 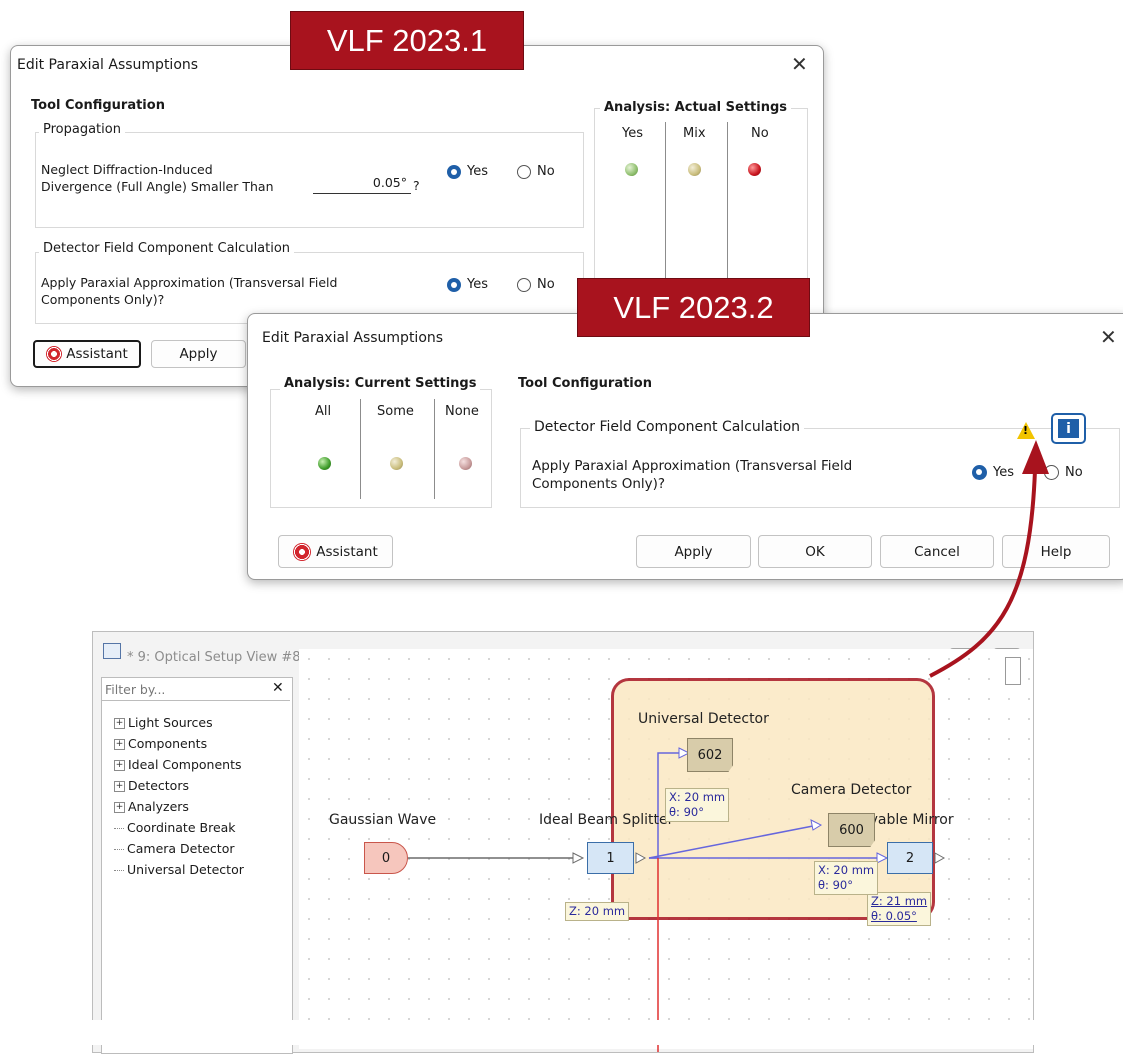 I want to click on callout-arrow, so click(x=989, y=559).